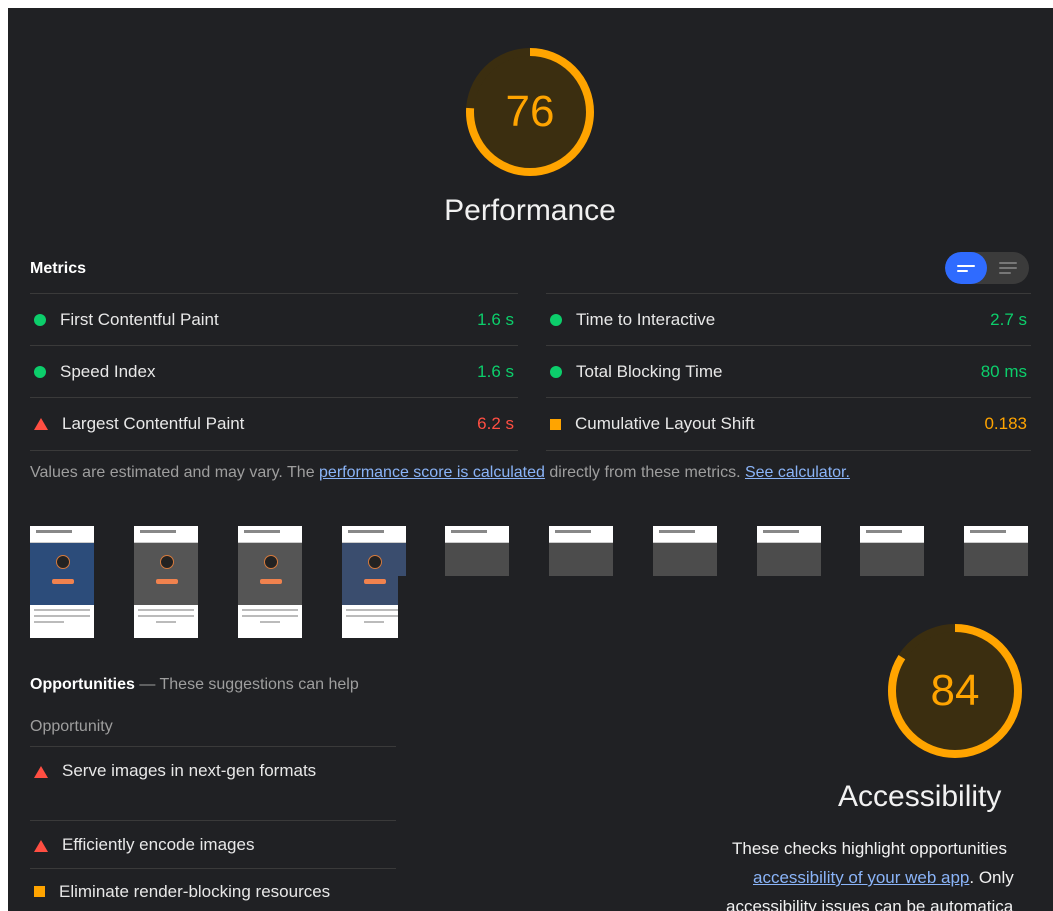 The image size is (1053, 911). Describe the element at coordinates (153, 423) in the screenshot. I see `metric-label: Largest Contentful Paint` at that location.